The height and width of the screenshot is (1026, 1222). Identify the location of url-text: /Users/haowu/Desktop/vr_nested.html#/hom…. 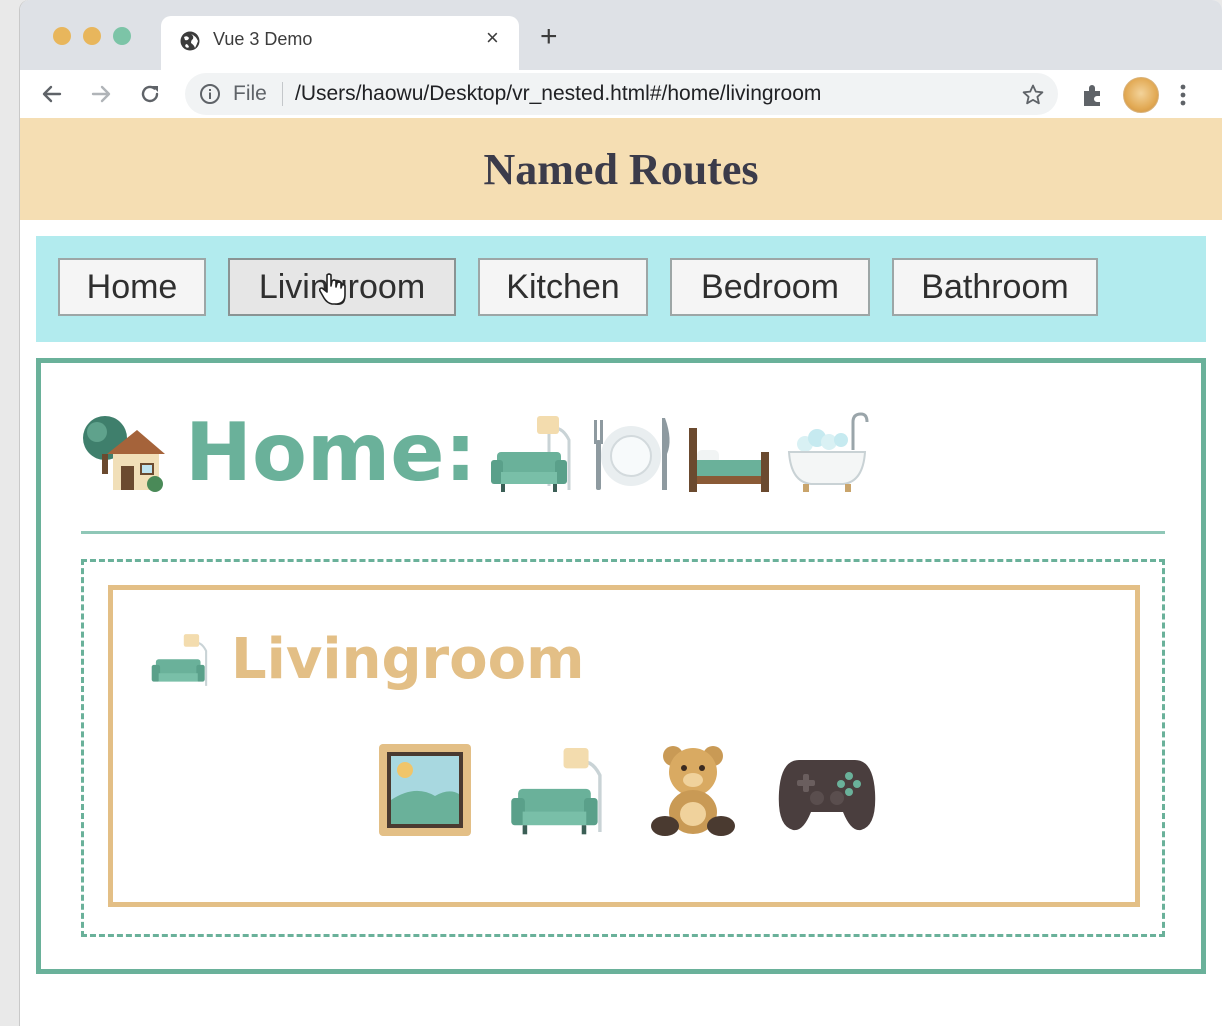
(558, 94).